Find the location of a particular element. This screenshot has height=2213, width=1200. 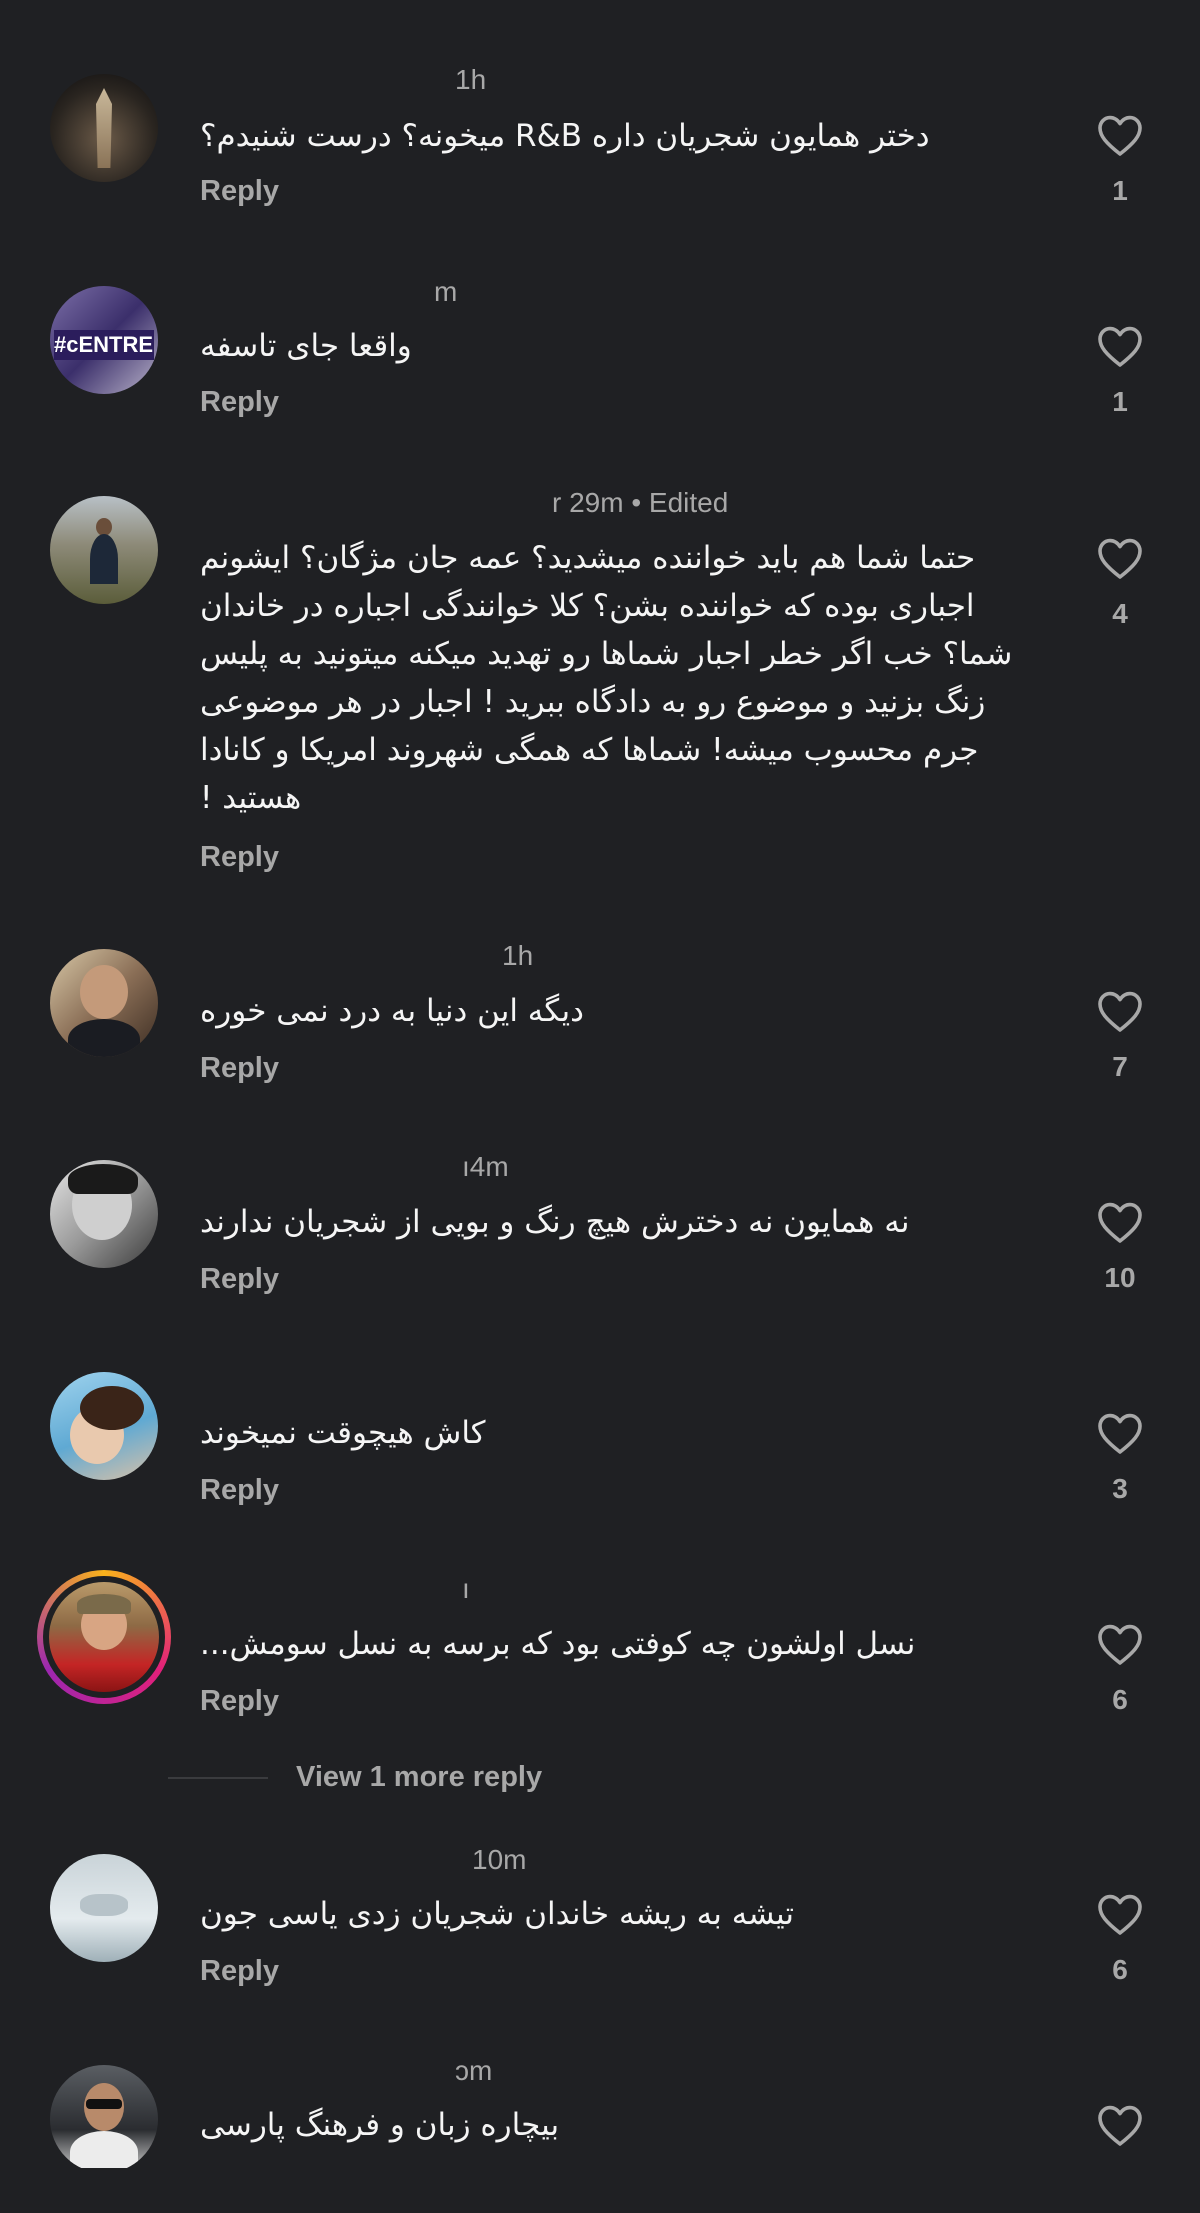

comment-text: کاش هیچوقت نمیخوند is located at coordinates (343, 1433).